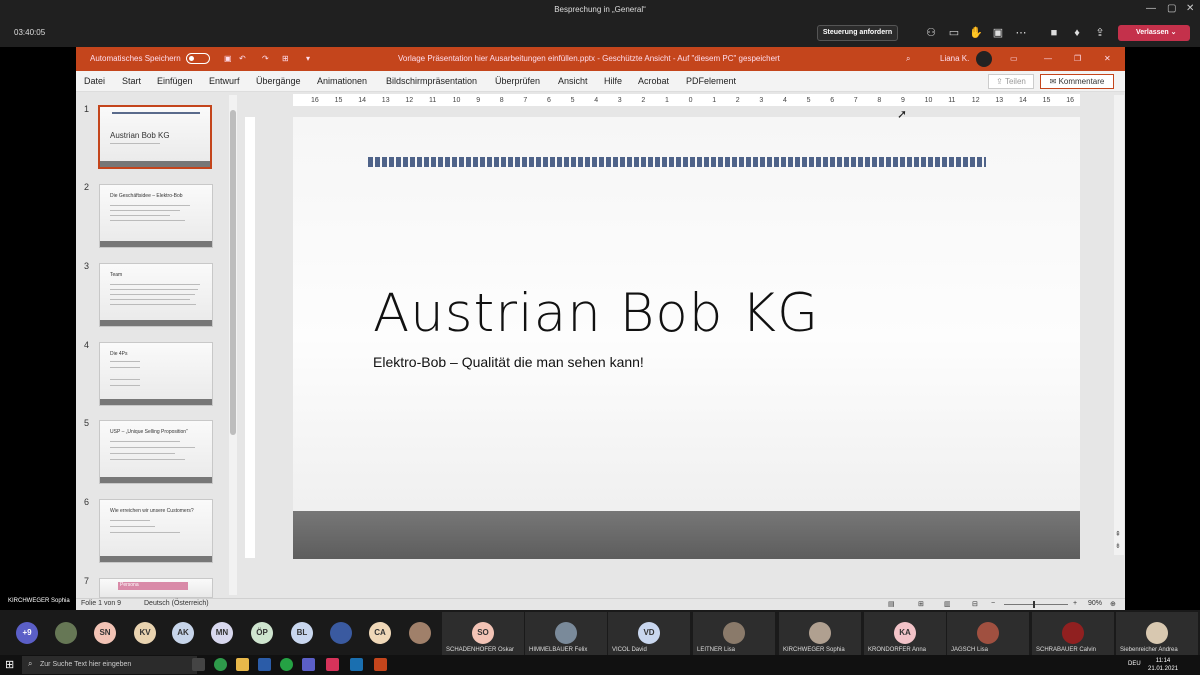 This screenshot has height=675, width=1200. Describe the element at coordinates (976, 33) in the screenshot. I see `raise-hand-icon: ✋` at that location.